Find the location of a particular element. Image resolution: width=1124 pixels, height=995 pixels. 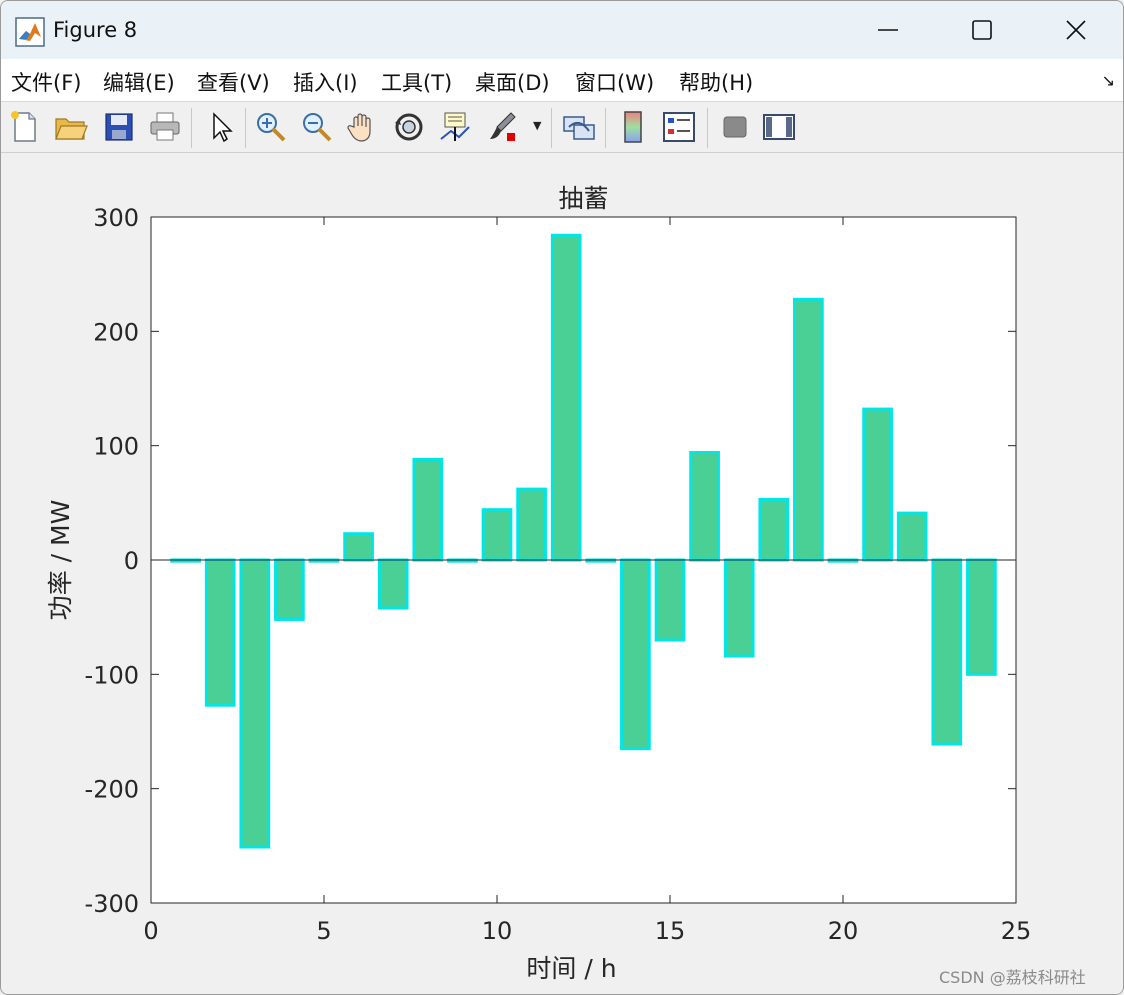

data-cursor-icon is located at coordinates (455, 127).